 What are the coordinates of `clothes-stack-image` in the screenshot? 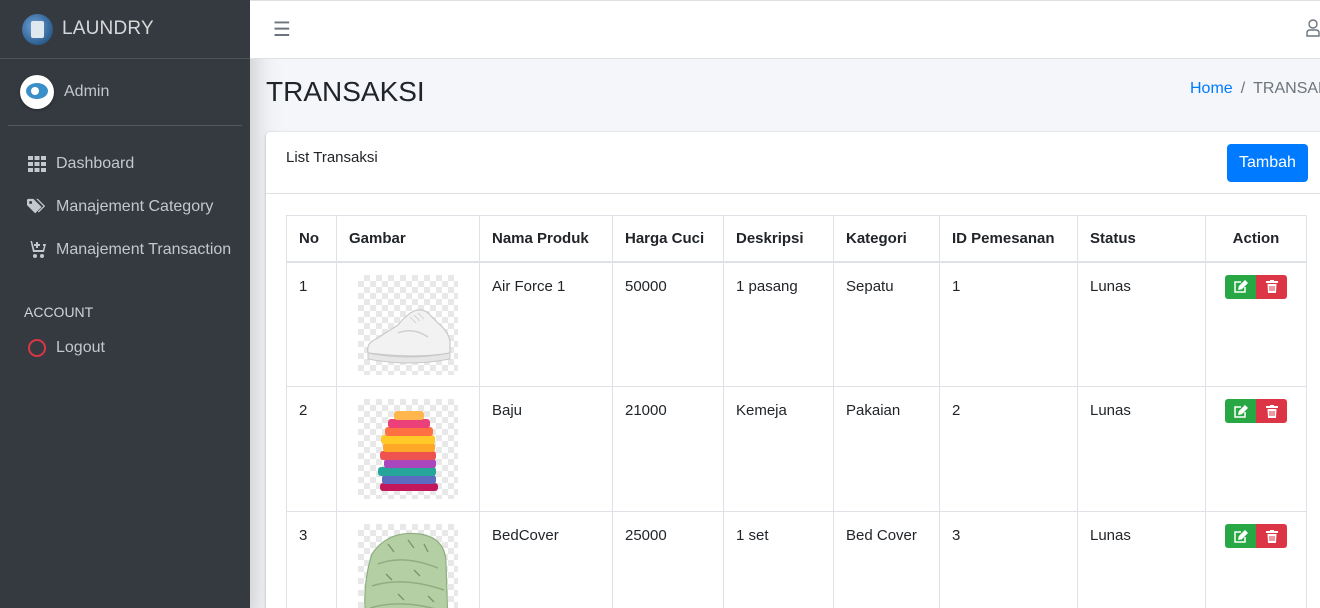 It's located at (408, 449).